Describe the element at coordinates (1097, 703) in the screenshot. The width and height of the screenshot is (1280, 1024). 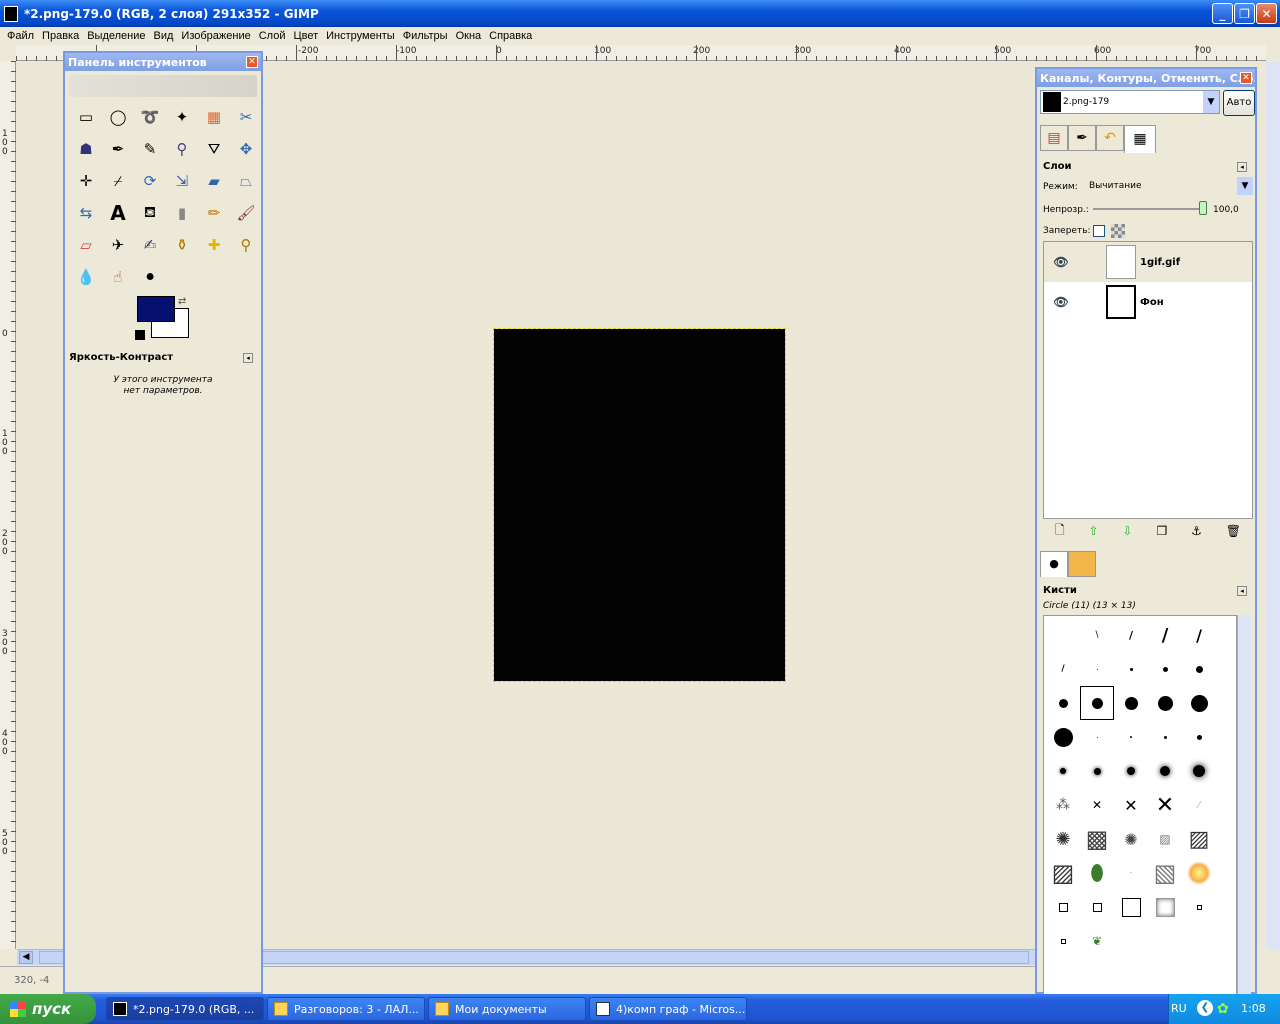
I see `brush-item-selected` at that location.